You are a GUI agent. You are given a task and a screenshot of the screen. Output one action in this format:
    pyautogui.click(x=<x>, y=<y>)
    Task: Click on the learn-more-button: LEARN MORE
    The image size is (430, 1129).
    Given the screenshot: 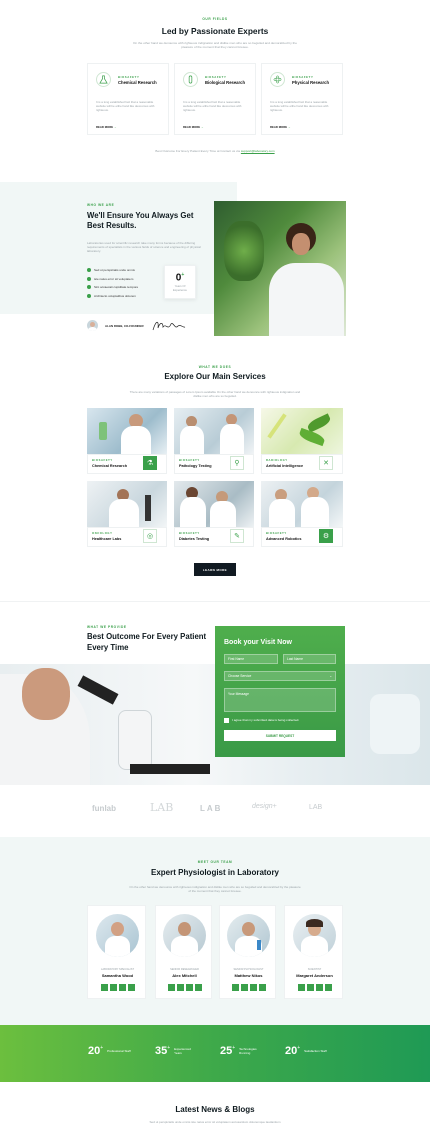 What is the action you would take?
    pyautogui.click(x=215, y=569)
    